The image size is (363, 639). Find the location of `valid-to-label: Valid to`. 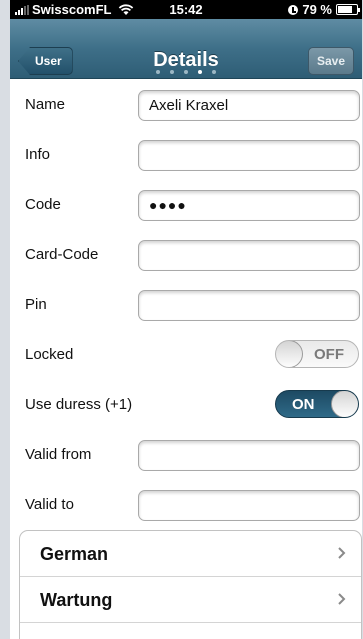

valid-to-label: Valid to is located at coordinates (49, 504).